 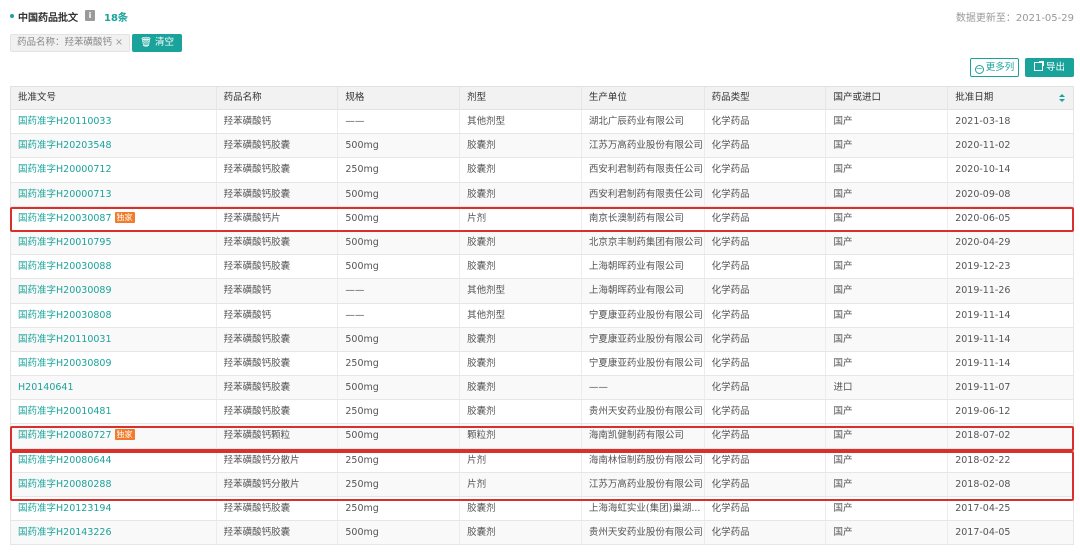 I want to click on cell-text: 国药准字H20143226, so click(x=65, y=533).